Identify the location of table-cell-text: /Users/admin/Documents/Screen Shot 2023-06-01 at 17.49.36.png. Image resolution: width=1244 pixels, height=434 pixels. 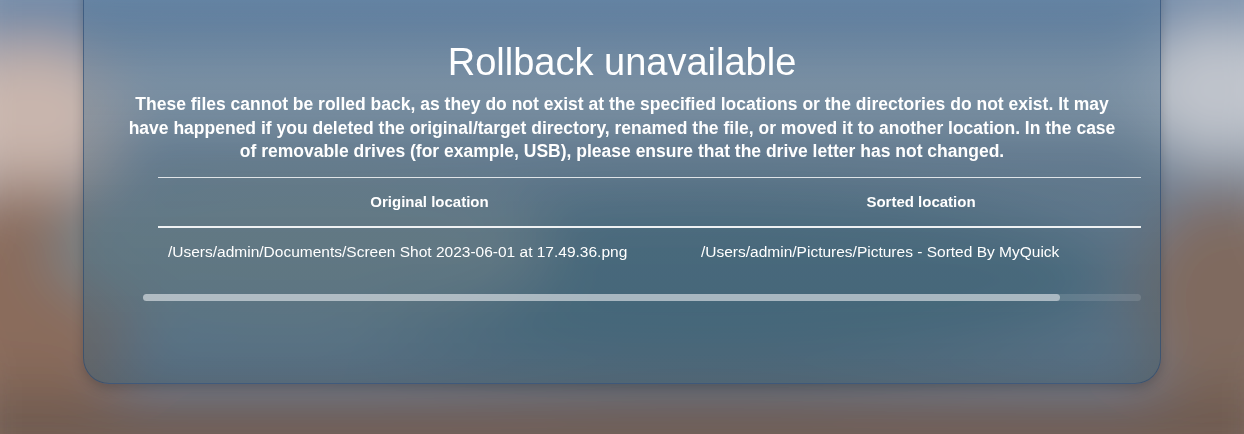
(398, 251).